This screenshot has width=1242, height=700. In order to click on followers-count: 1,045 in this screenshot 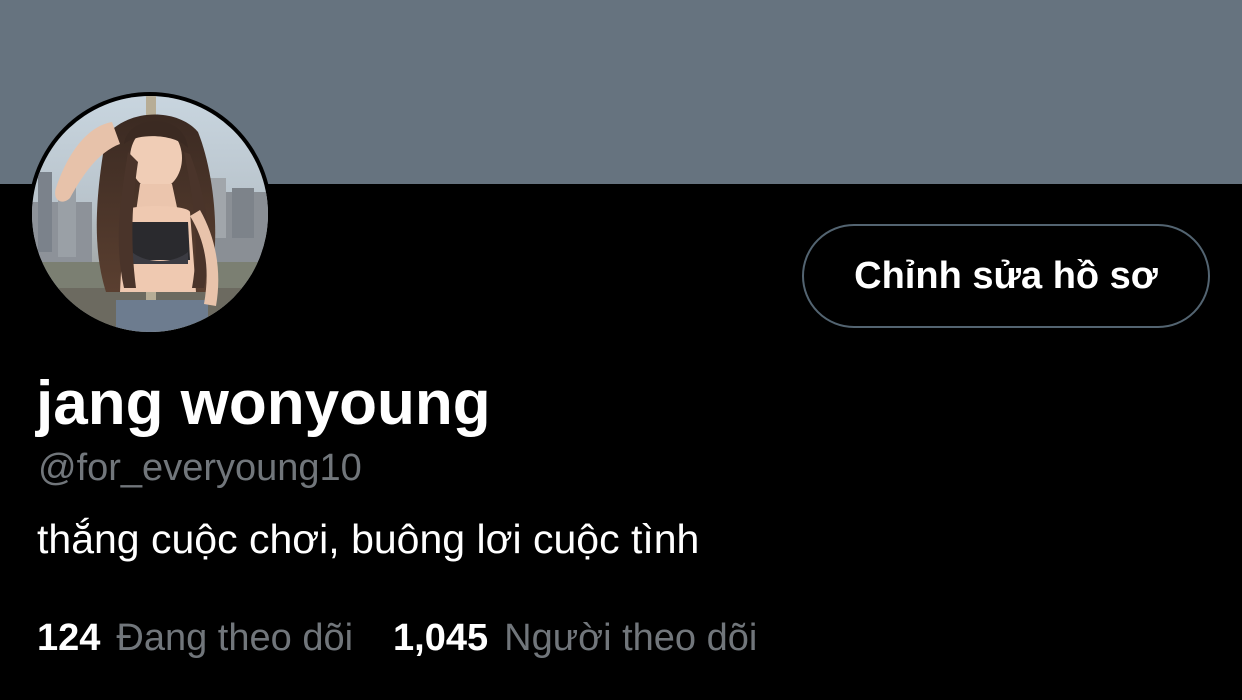, I will do `click(441, 638)`.